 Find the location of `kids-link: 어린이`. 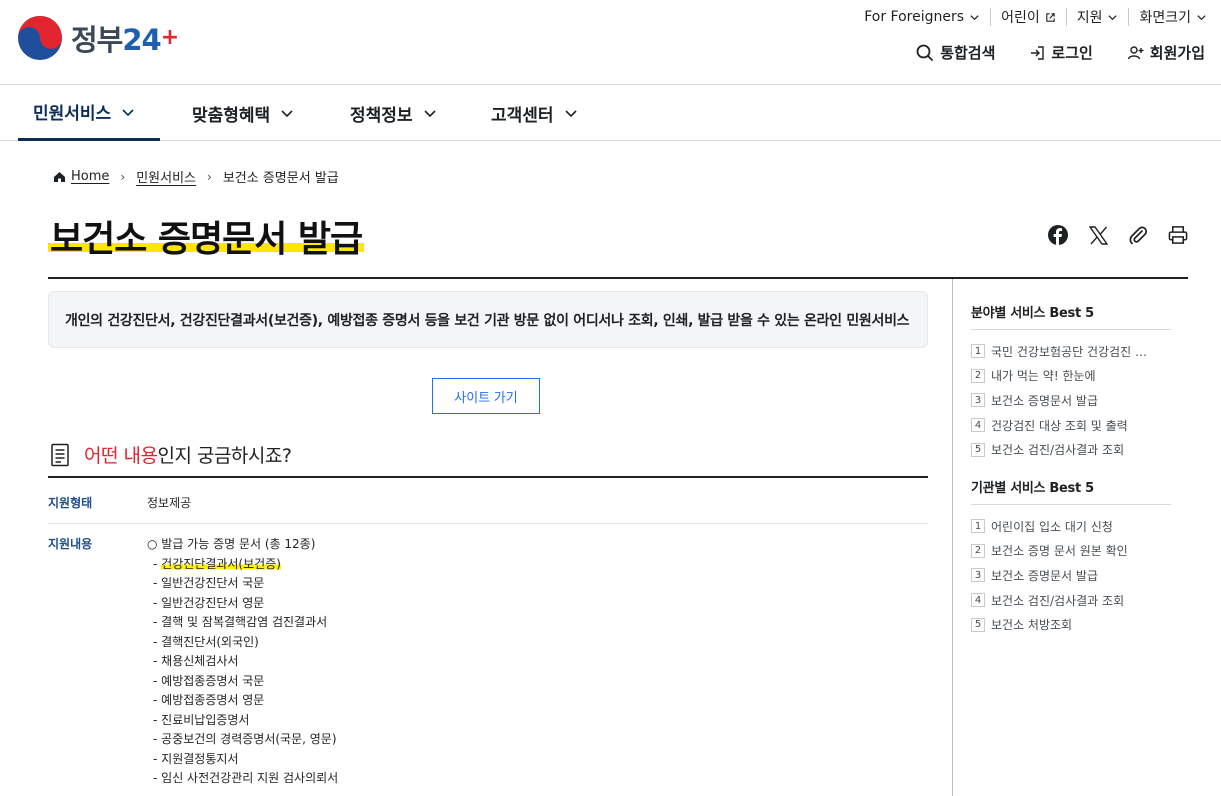

kids-link: 어린이 is located at coordinates (1028, 17).